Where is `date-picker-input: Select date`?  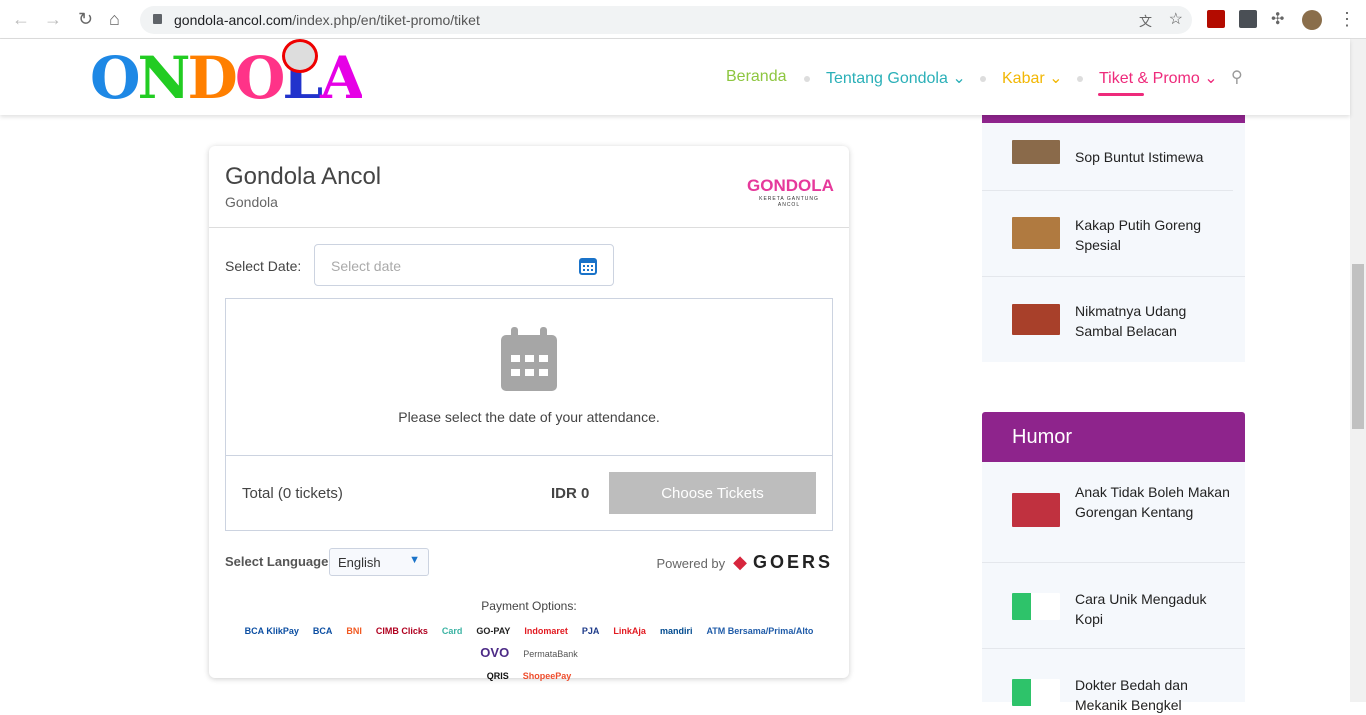 date-picker-input: Select date is located at coordinates (464, 265).